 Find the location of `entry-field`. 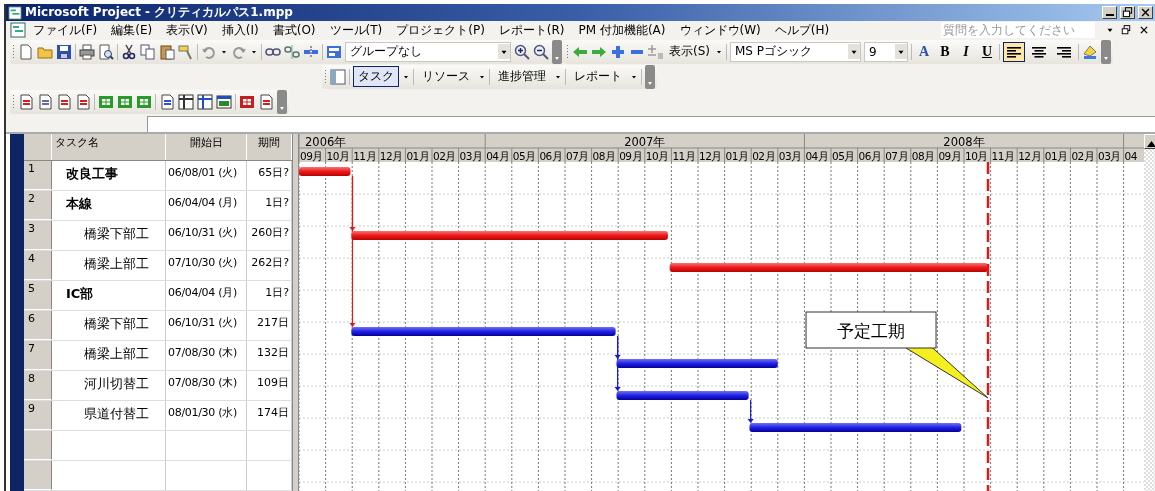

entry-field is located at coordinates (651, 124).